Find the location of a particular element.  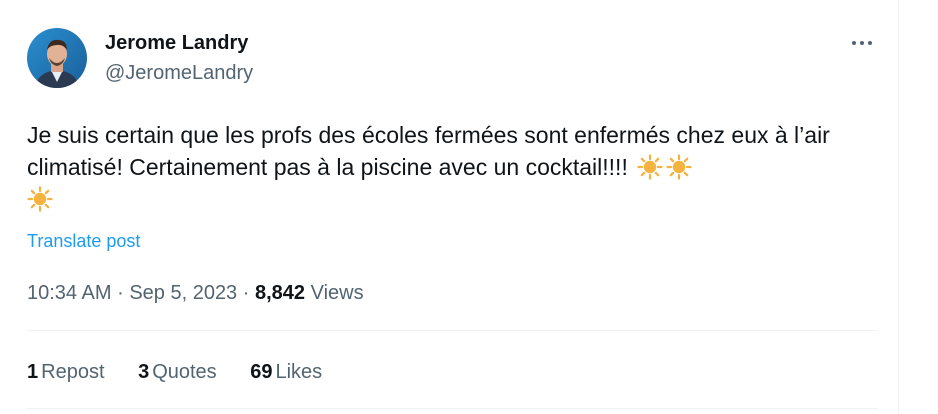

likes-count: 69 is located at coordinates (261, 372).